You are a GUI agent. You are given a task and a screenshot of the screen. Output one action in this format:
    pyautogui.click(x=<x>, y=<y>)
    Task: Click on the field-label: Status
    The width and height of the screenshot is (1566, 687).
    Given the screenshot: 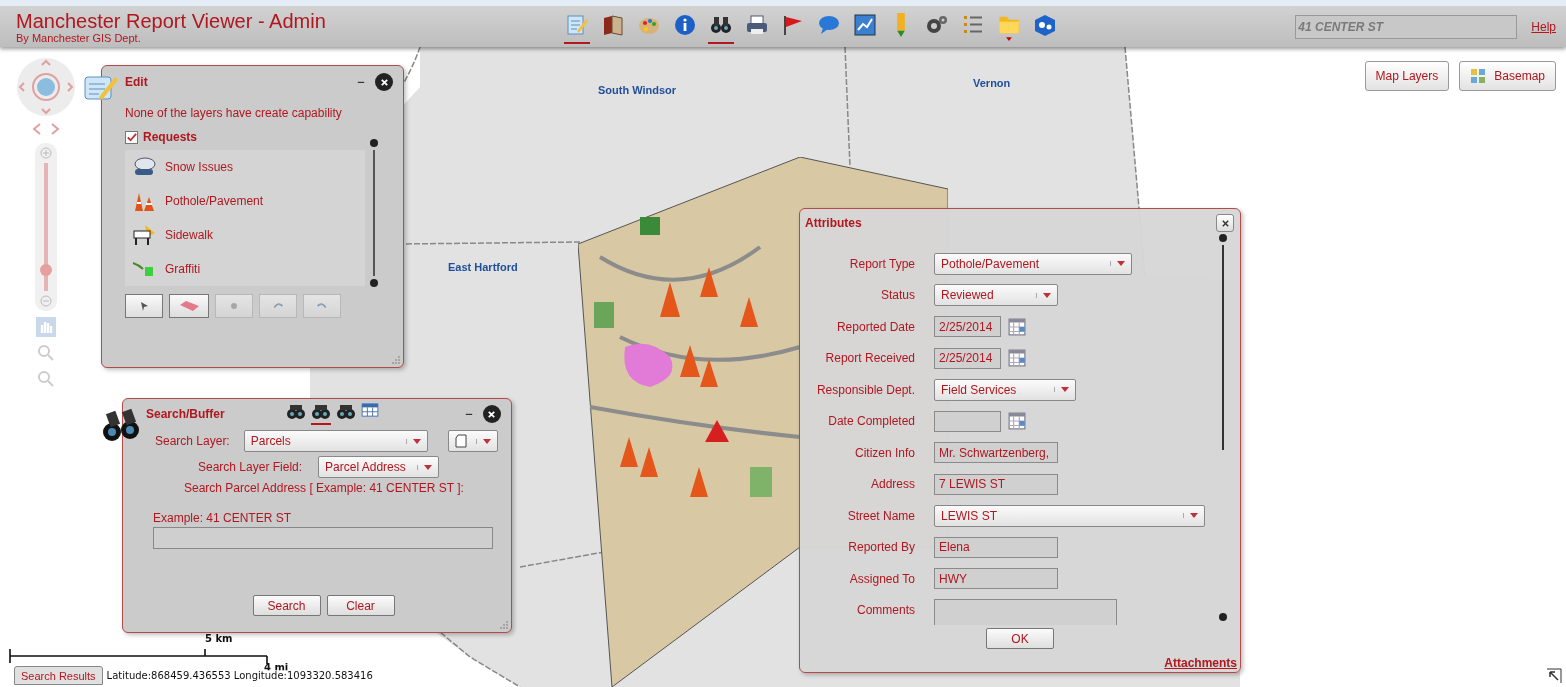 What is the action you would take?
    pyautogui.click(x=897, y=295)
    